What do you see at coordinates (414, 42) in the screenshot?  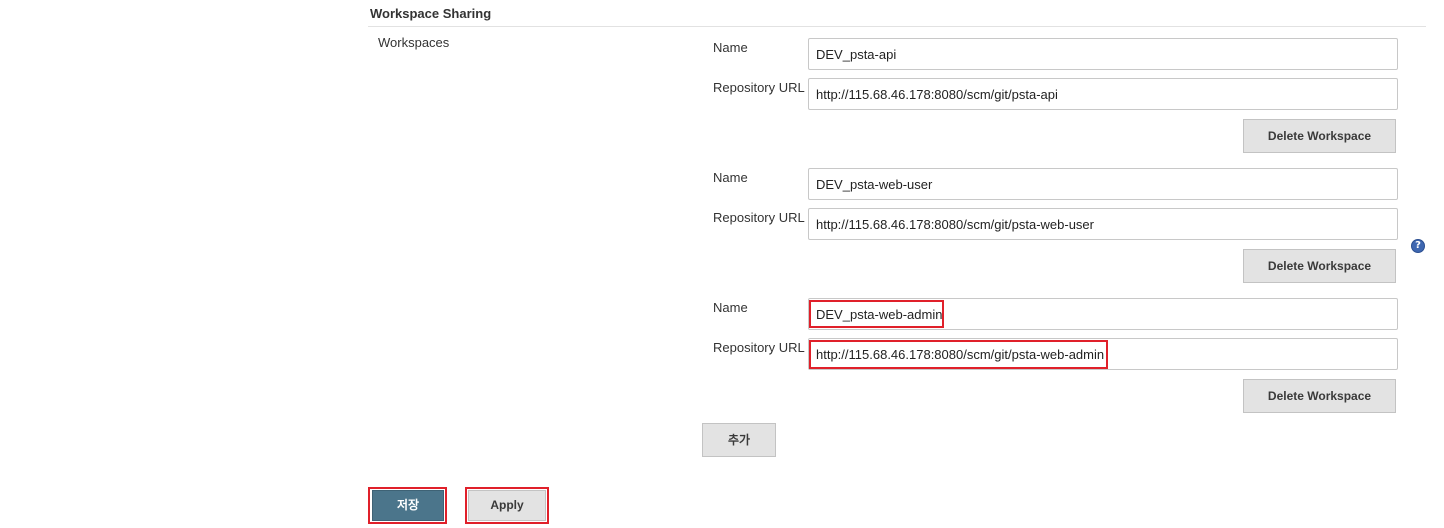 I see `workspaces-label: Workspaces` at bounding box center [414, 42].